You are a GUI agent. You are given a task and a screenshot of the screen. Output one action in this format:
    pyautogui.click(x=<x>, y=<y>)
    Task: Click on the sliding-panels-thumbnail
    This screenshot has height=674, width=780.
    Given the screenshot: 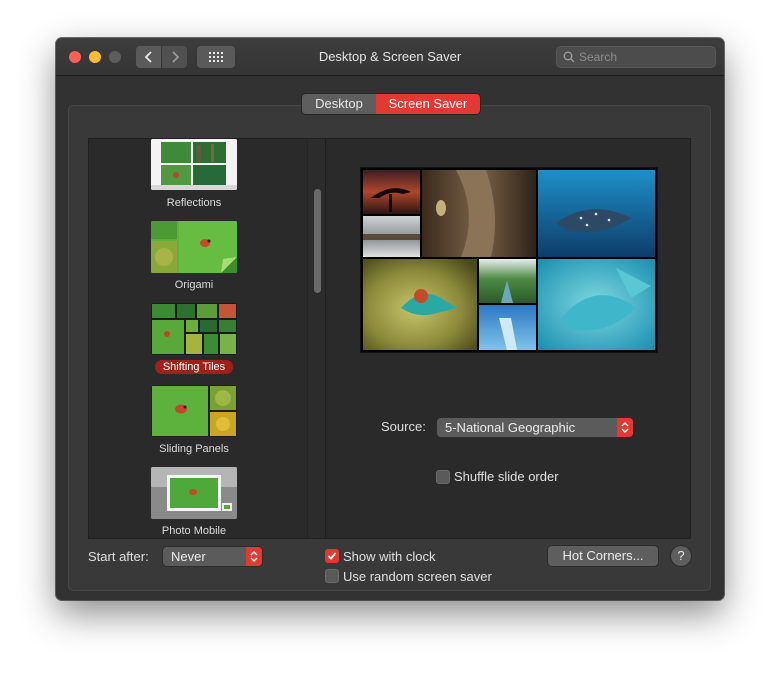 What is the action you would take?
    pyautogui.click(x=194, y=411)
    